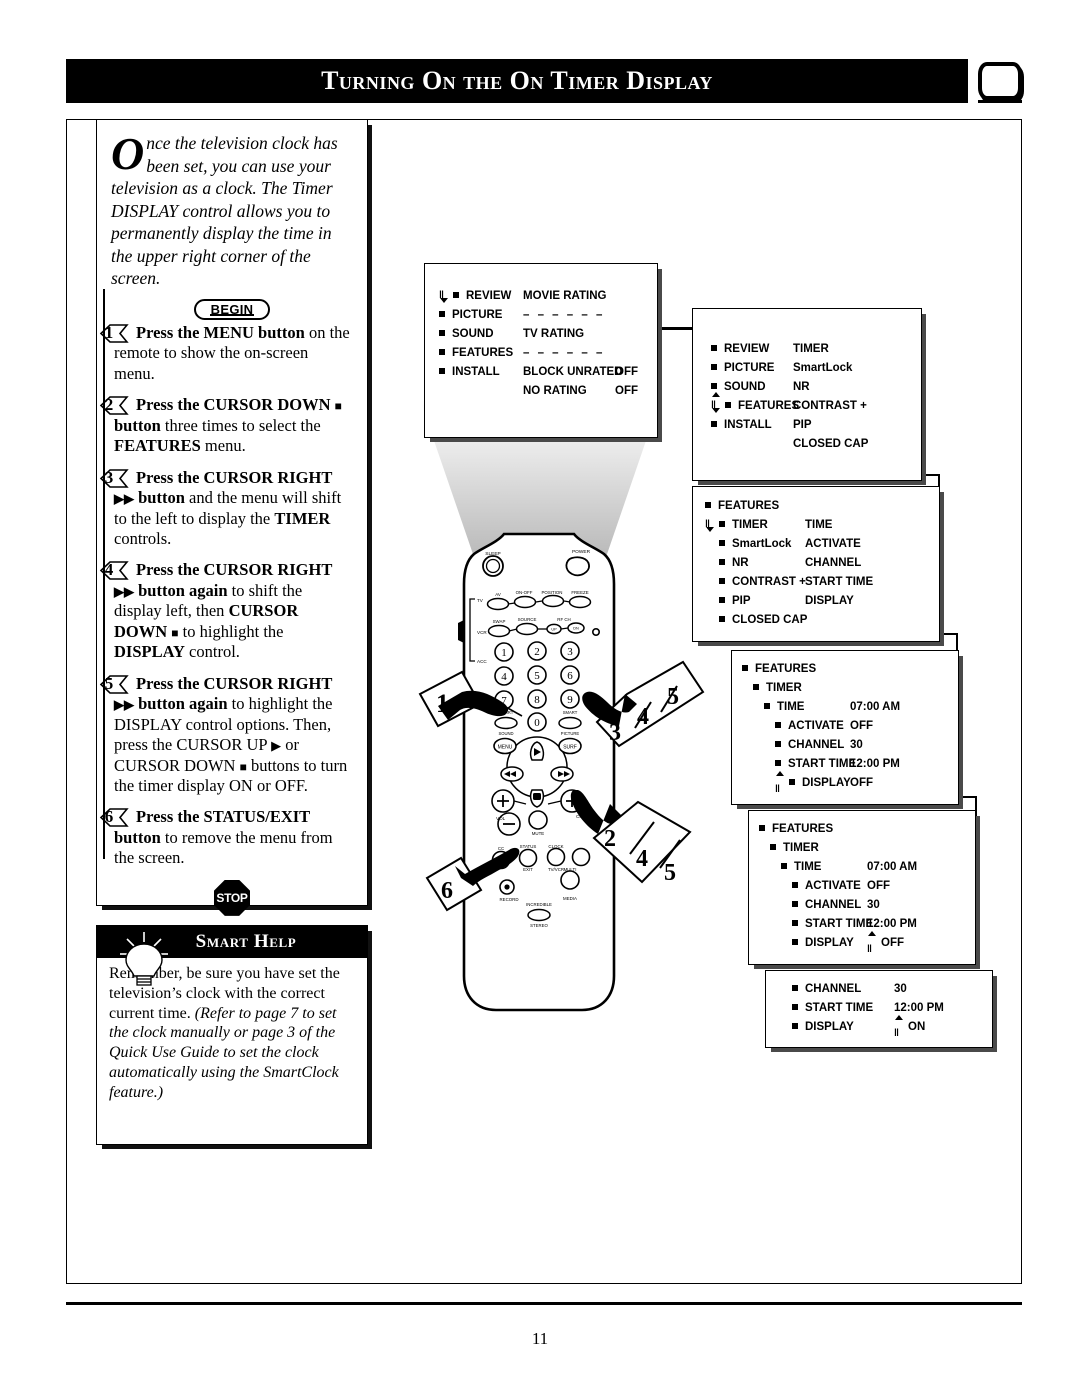  I want to click on osd-value-text: ON, so click(917, 1027).